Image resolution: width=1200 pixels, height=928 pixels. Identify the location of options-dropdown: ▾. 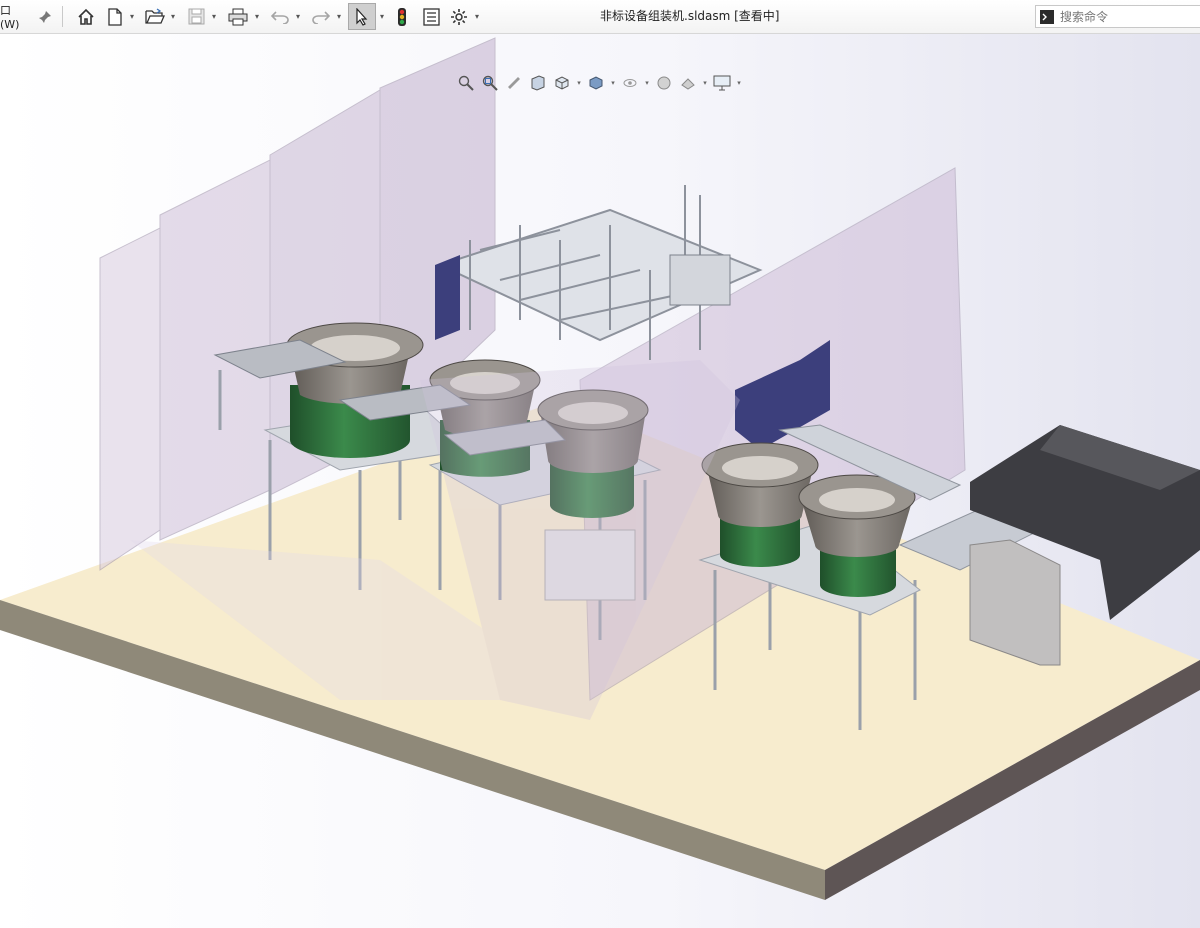
(477, 16).